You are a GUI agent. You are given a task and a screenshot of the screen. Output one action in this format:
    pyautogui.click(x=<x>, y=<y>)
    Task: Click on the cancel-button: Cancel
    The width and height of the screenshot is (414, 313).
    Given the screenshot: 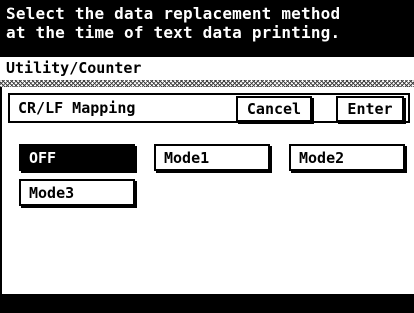 What is the action you would take?
    pyautogui.click(x=274, y=109)
    